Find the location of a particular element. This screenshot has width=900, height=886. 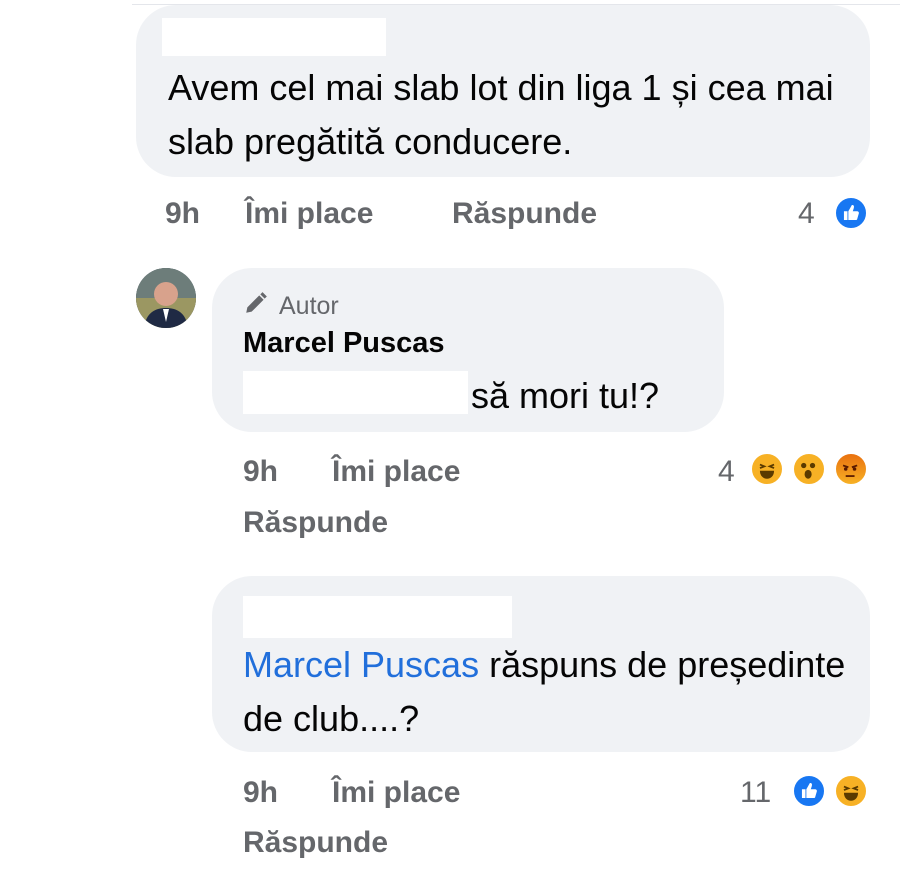

pencil-icon is located at coordinates (256, 306).